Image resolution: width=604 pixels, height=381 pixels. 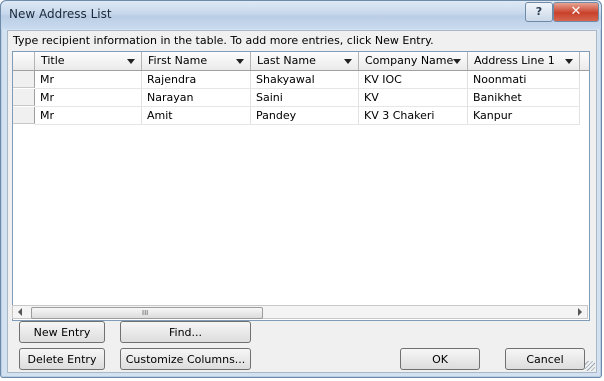 I want to click on cancel-button: Cancel, so click(x=545, y=359).